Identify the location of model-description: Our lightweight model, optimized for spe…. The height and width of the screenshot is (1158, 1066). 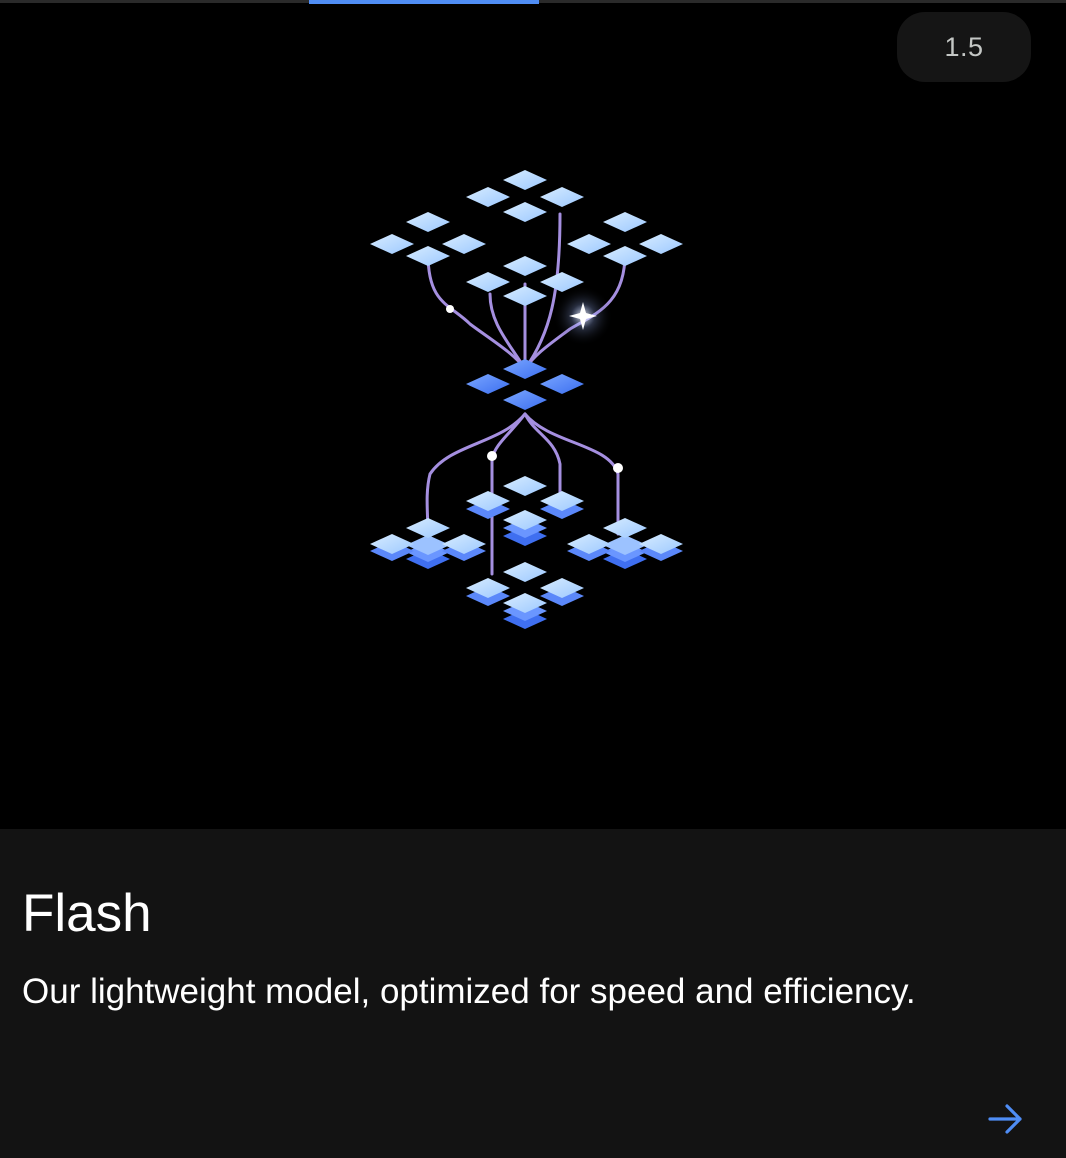
(469, 991).